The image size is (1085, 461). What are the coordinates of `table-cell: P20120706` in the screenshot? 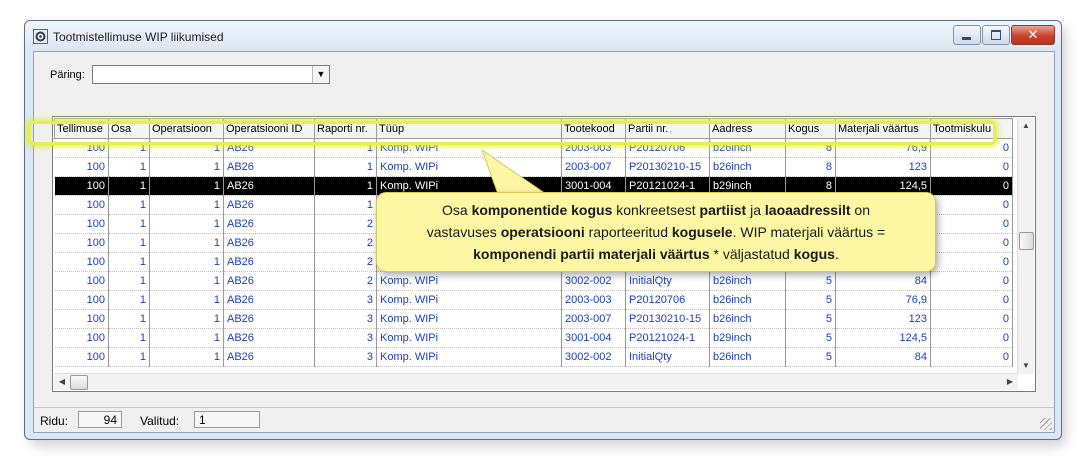 It's located at (667, 148).